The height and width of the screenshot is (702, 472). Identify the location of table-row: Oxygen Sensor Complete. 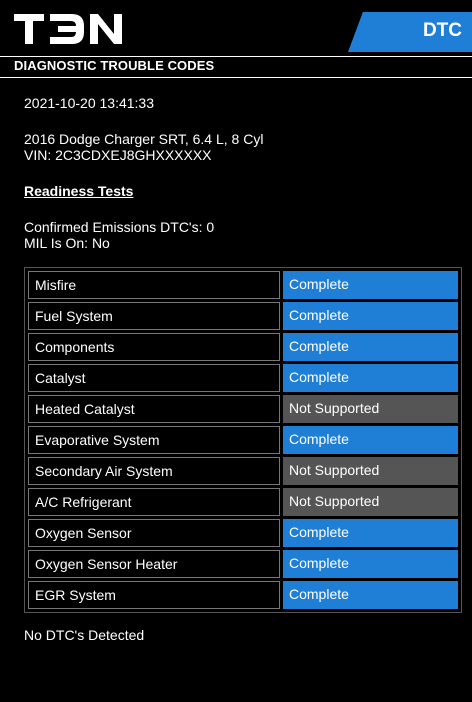
(243, 533).